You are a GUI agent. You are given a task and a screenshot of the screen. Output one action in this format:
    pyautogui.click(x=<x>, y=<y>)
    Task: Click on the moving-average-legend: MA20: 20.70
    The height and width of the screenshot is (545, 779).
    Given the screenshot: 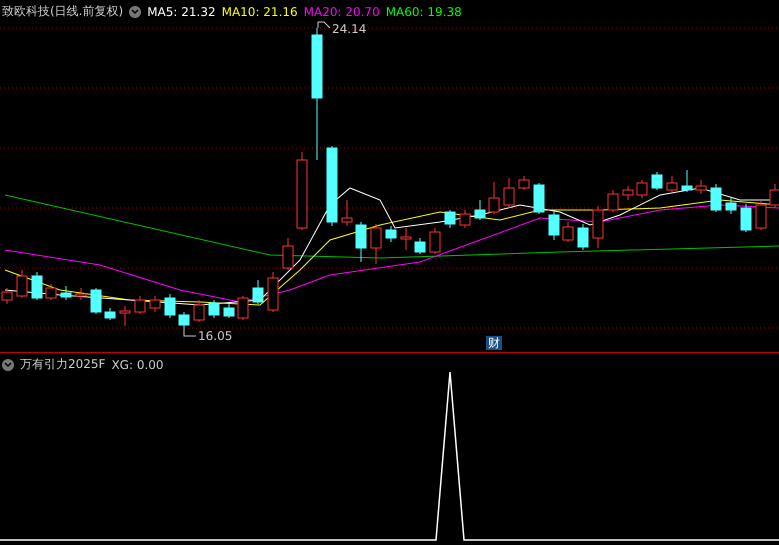 What is the action you would take?
    pyautogui.click(x=342, y=11)
    